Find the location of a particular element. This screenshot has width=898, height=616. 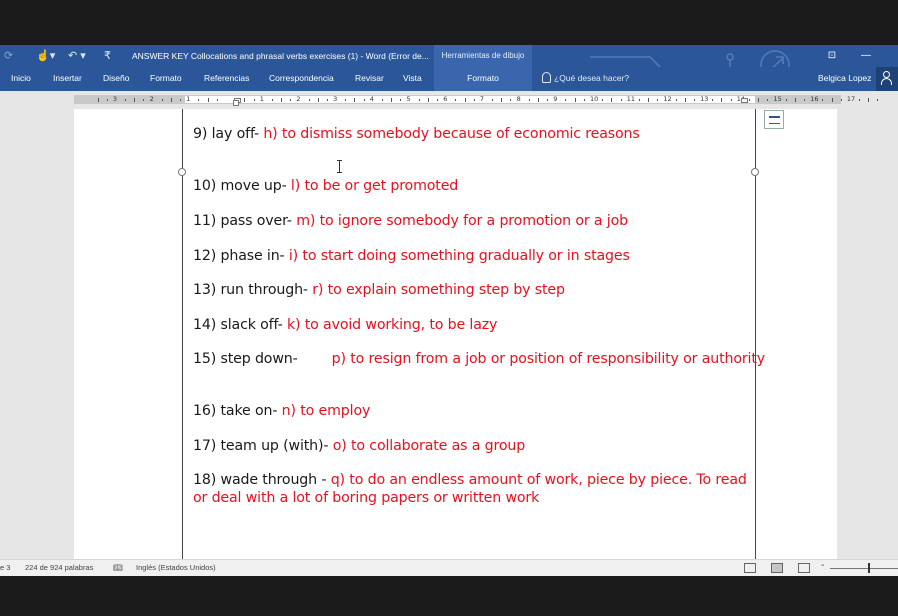

tab-revisar: Revisar is located at coordinates (369, 79).